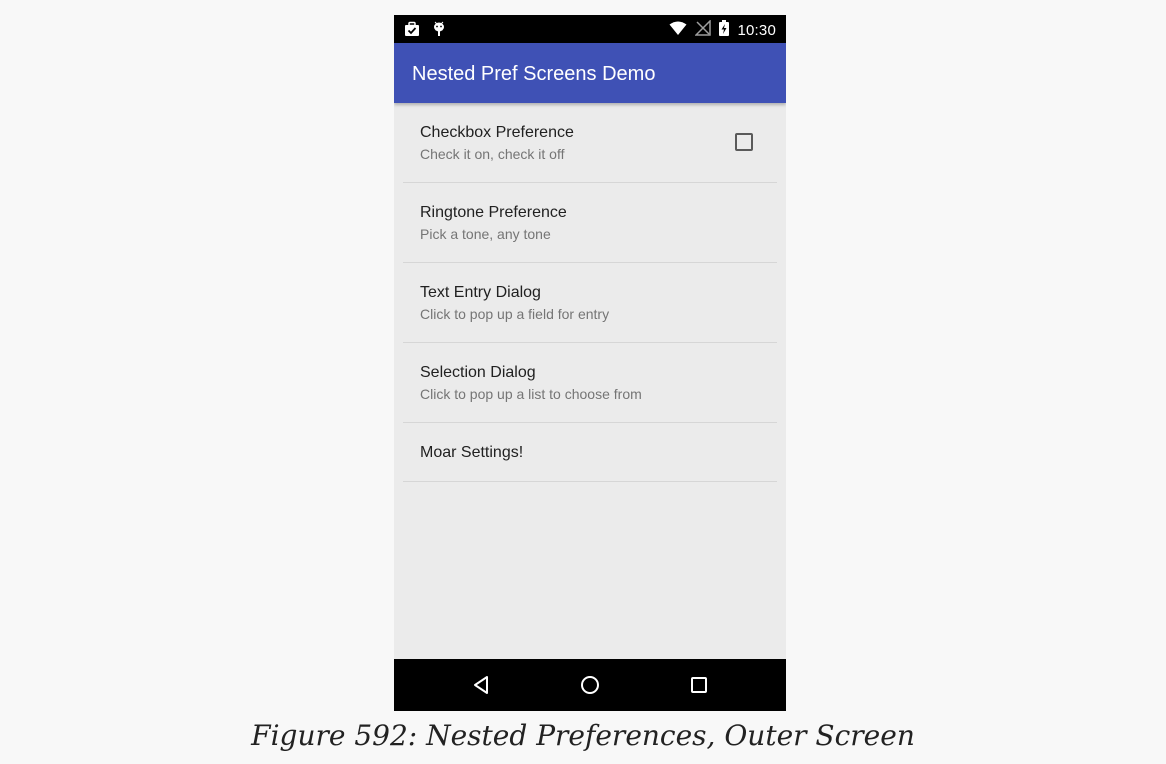 This screenshot has height=764, width=1166. I want to click on pref-summary: Pick a tone, any tone, so click(485, 234).